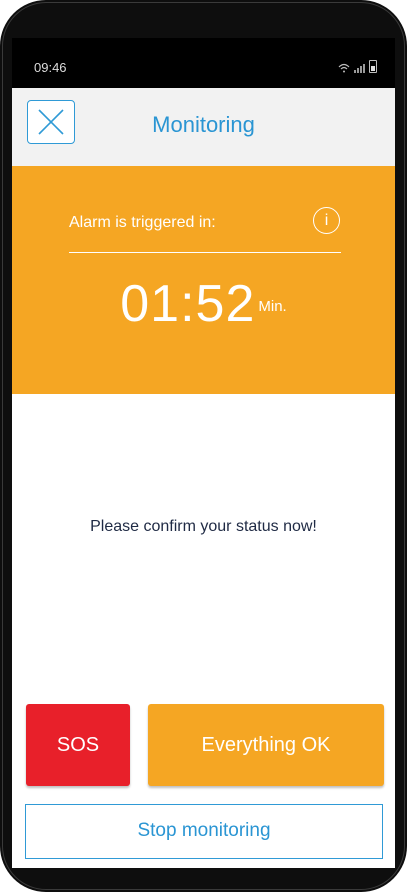 The width and height of the screenshot is (407, 892). I want to click on countdown-unit: Min., so click(272, 306).